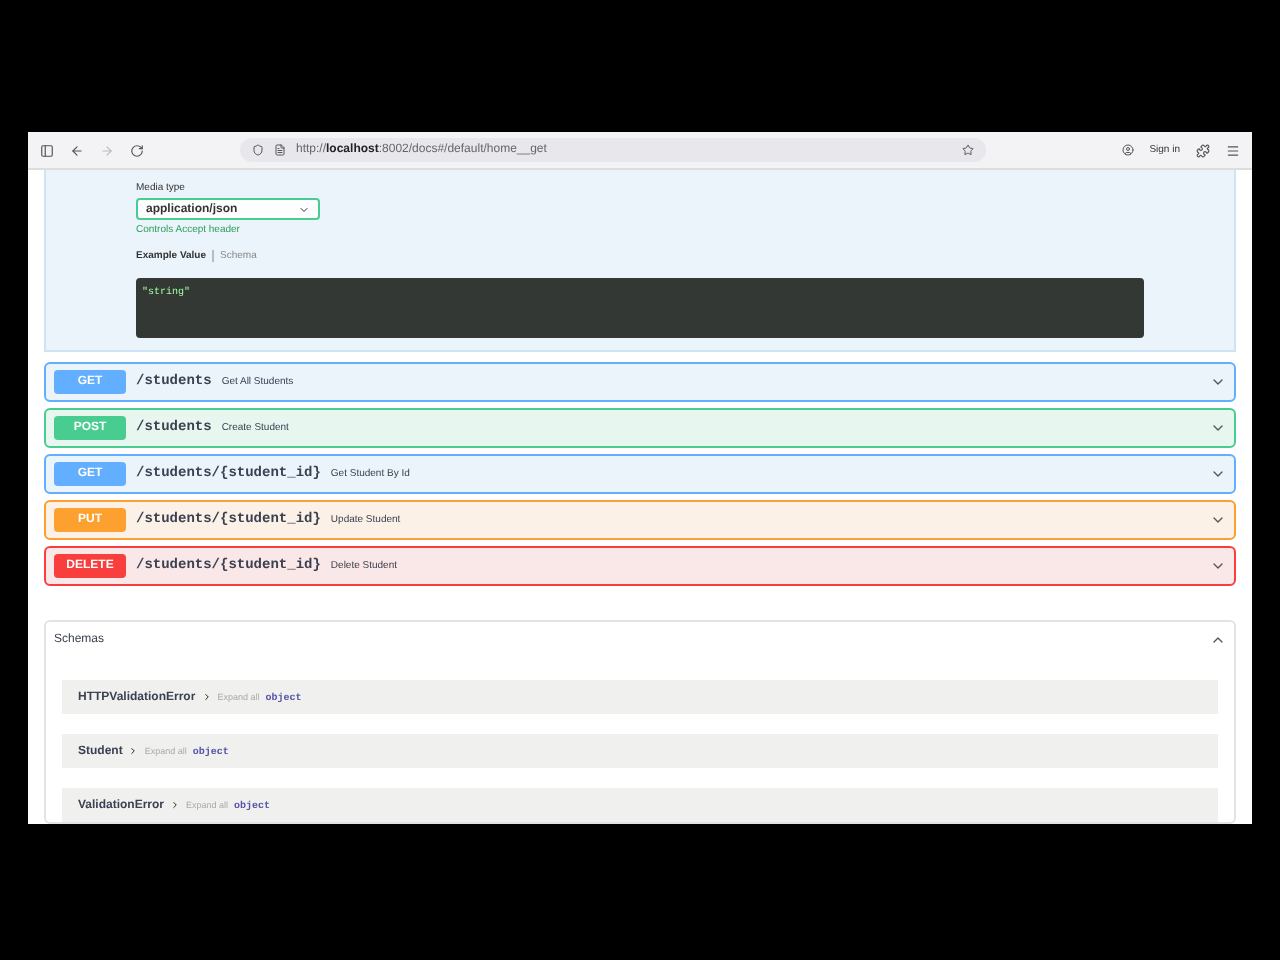 This screenshot has width=1280, height=960. What do you see at coordinates (1203, 150) in the screenshot?
I see `extensions-icon` at bounding box center [1203, 150].